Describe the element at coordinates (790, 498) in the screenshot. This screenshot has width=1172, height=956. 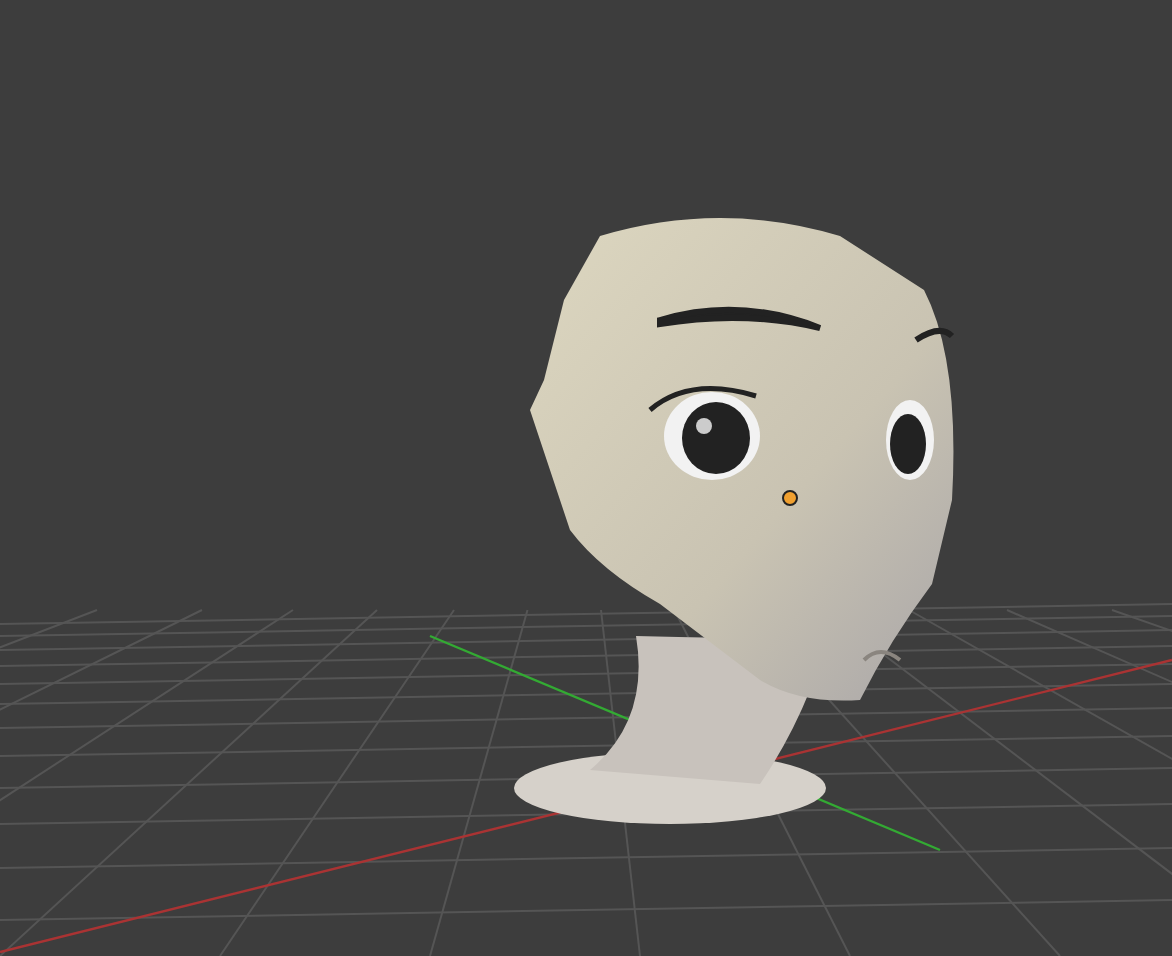
I see `origin-dot-icon` at that location.